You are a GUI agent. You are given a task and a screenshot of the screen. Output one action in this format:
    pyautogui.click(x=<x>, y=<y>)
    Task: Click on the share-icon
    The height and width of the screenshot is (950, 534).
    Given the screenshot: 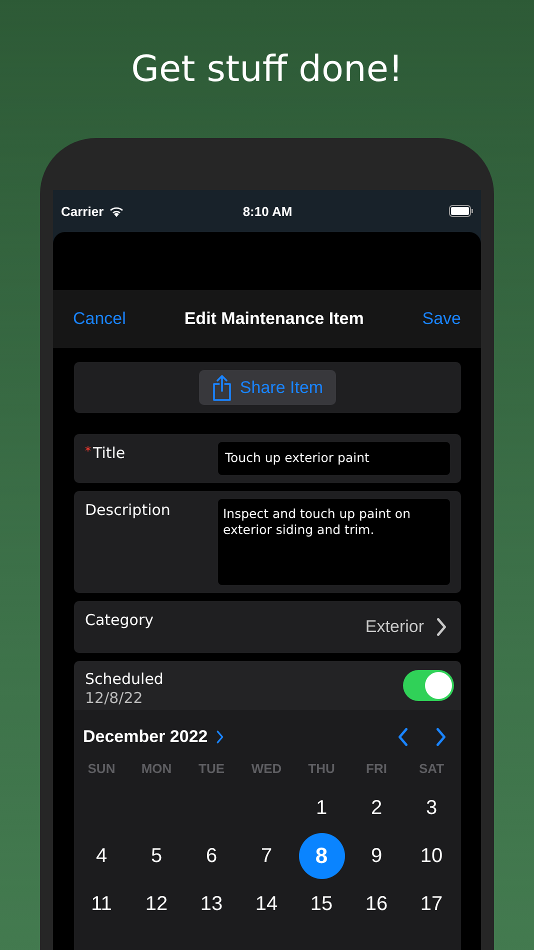 What is the action you would take?
    pyautogui.click(x=222, y=387)
    